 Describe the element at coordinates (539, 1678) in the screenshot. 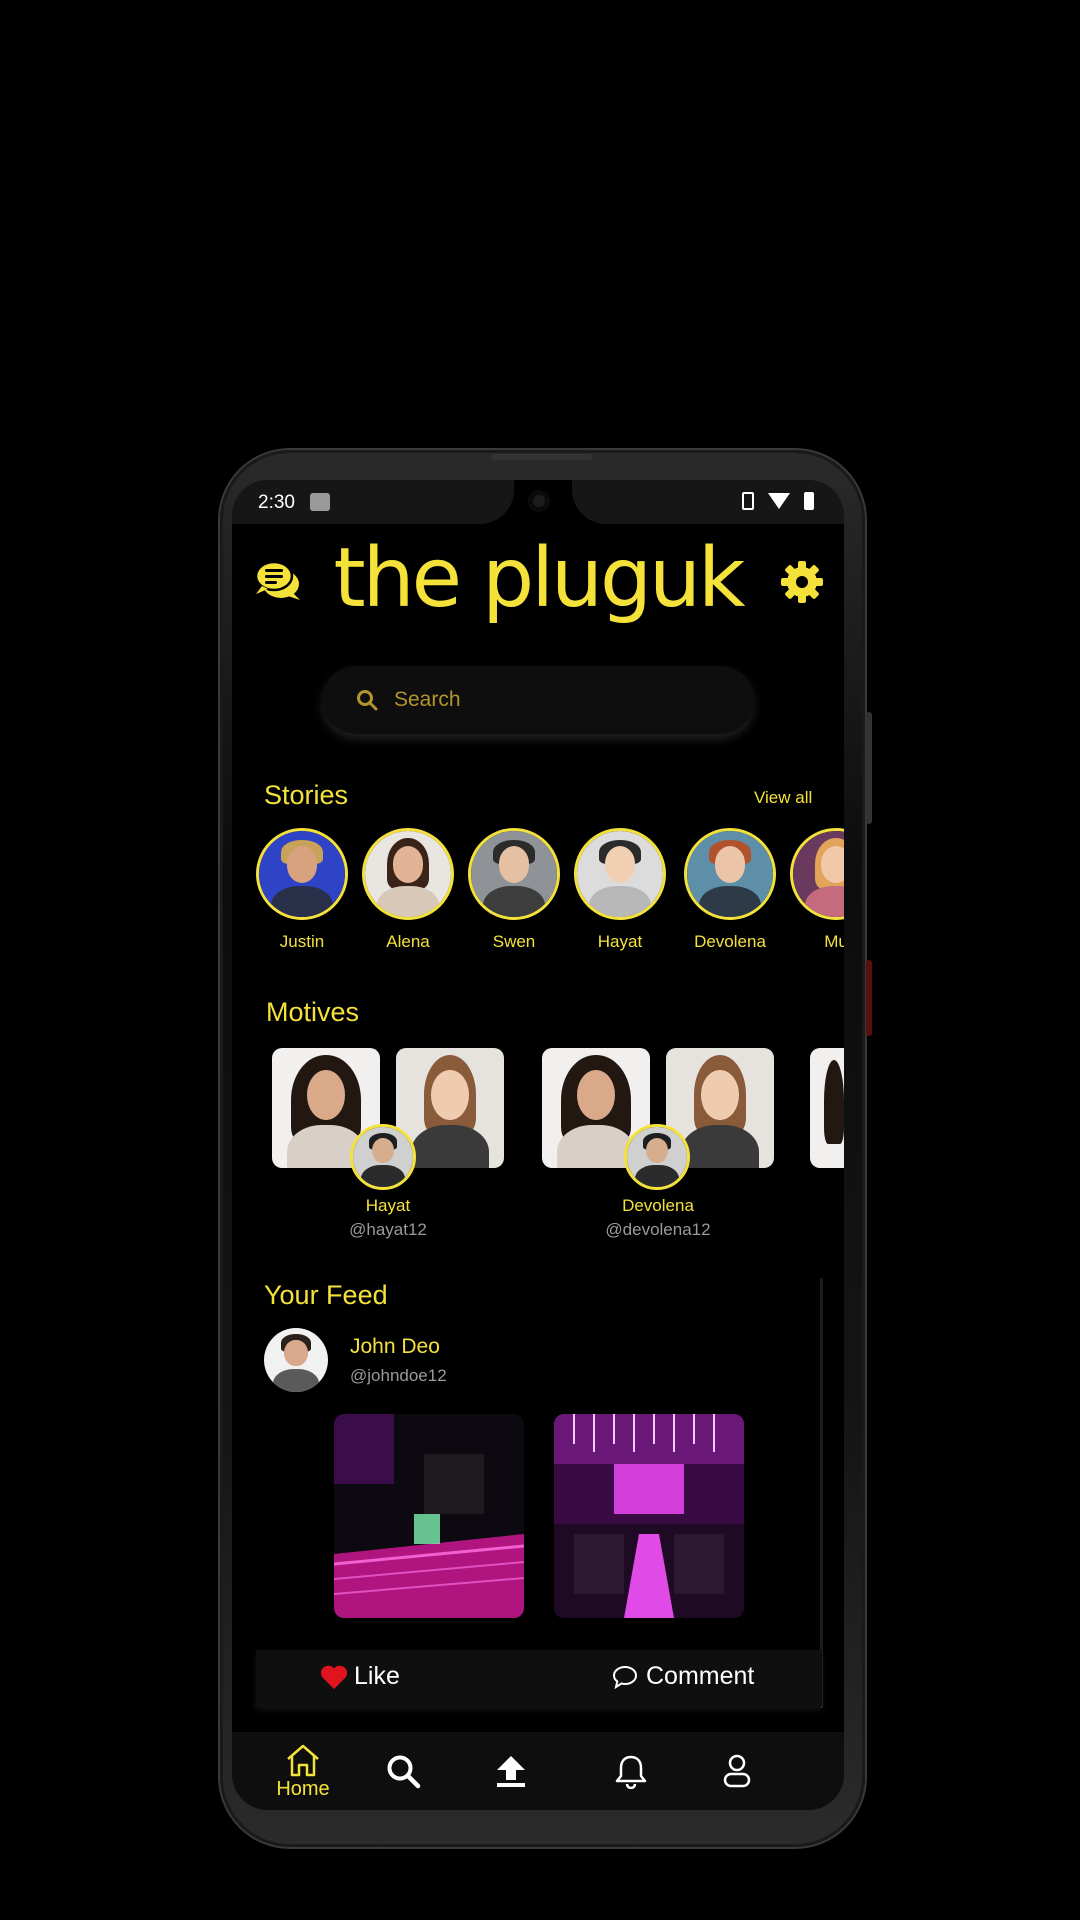

I see `post-actions: Like Comment` at that location.